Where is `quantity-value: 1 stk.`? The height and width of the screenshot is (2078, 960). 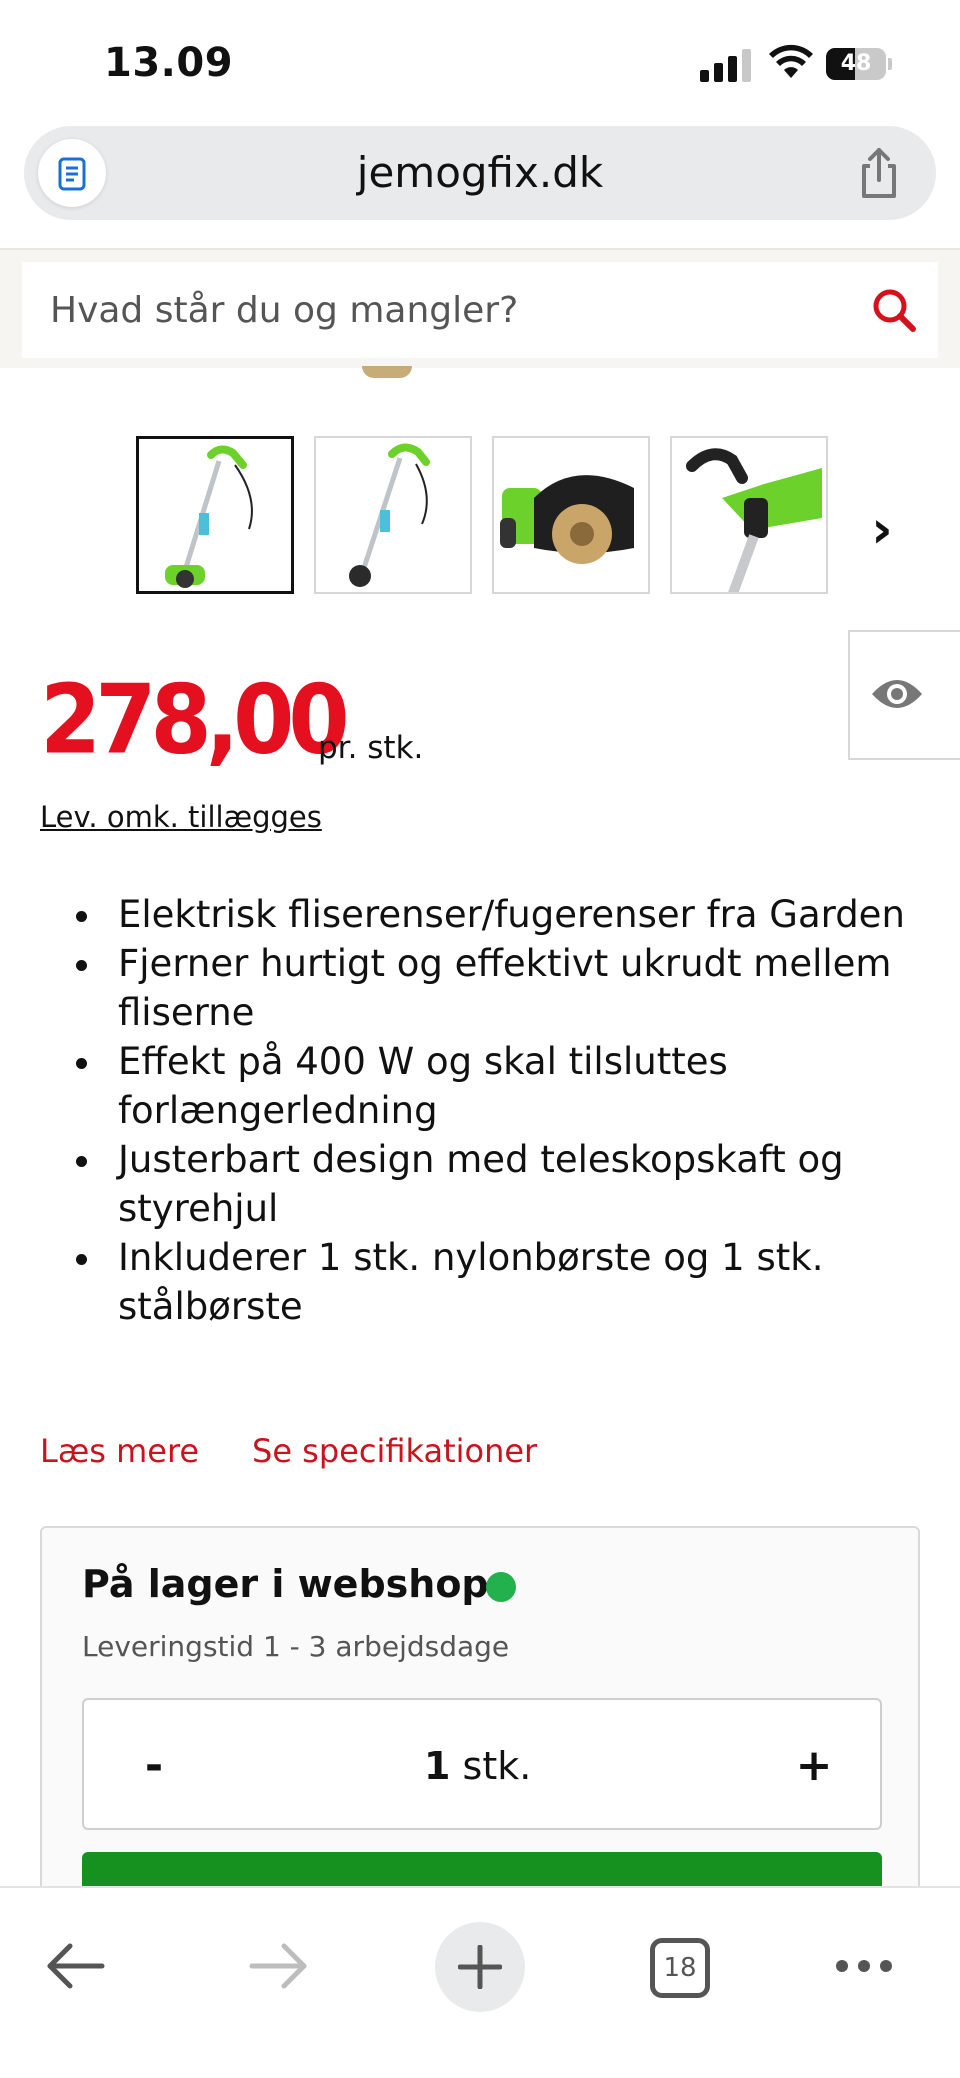 quantity-value: 1 stk. is located at coordinates (477, 1766).